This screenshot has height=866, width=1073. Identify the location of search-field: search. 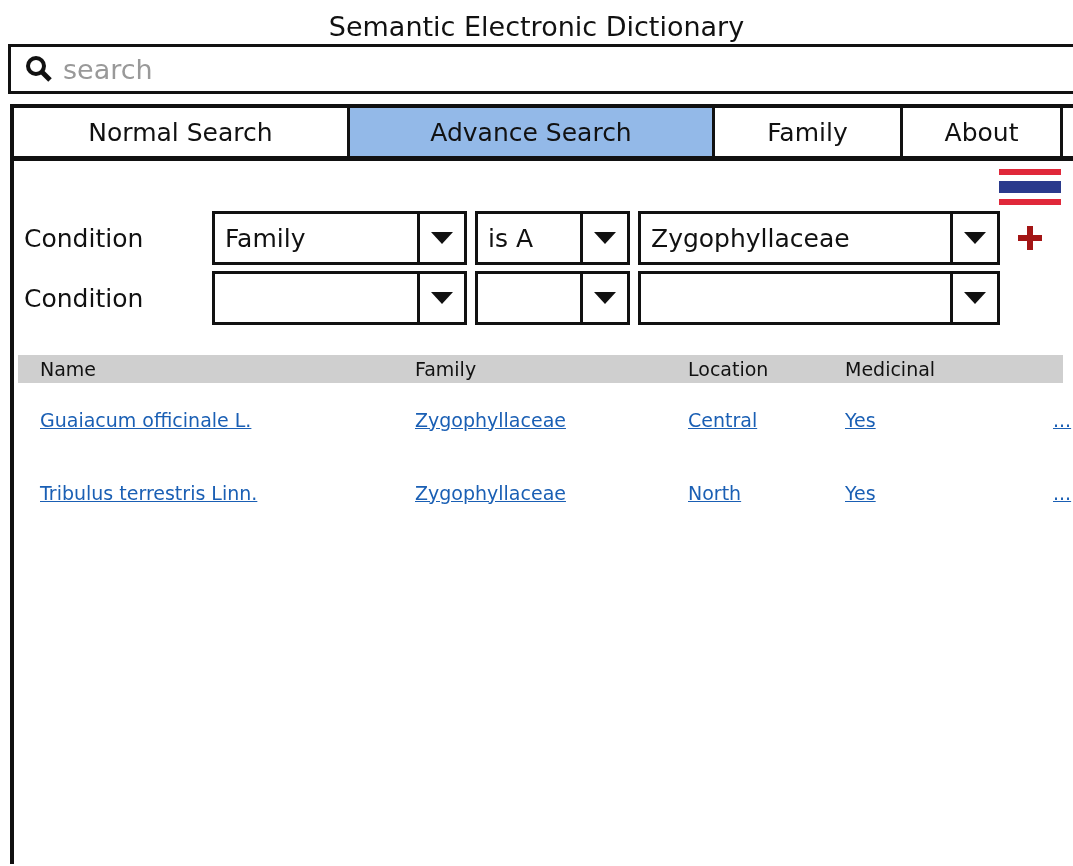
(567, 69).